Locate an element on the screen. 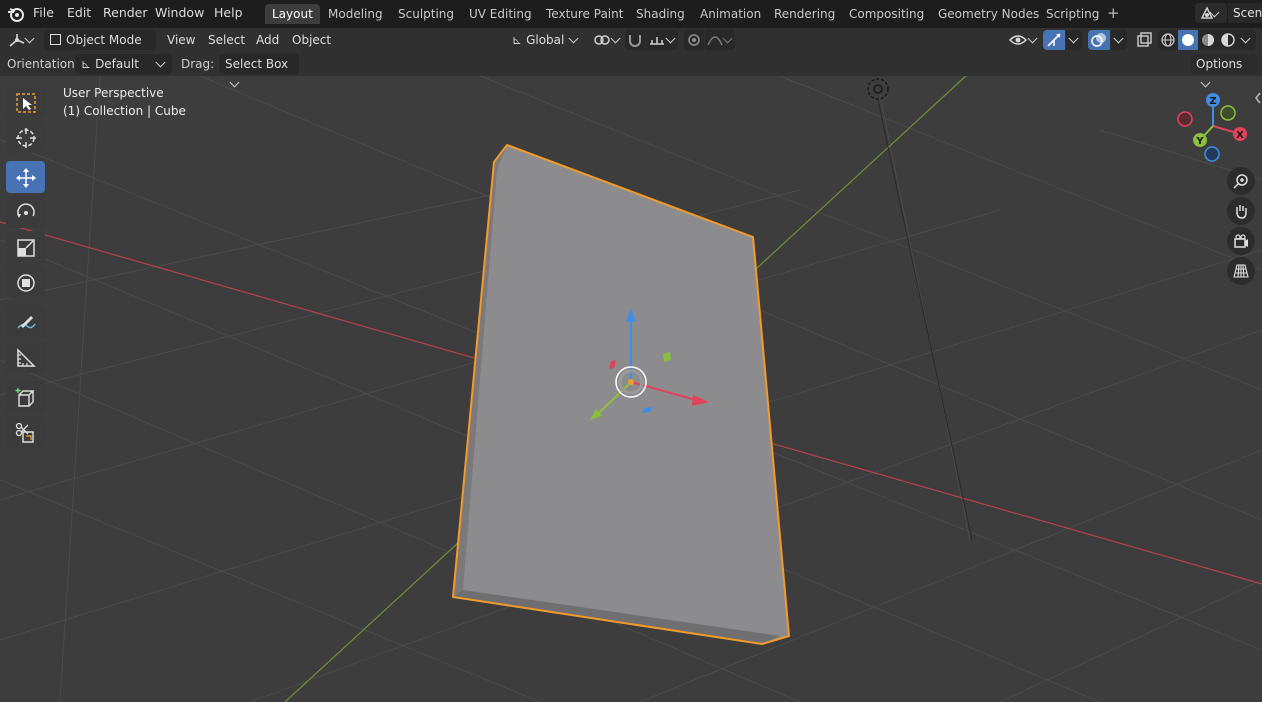 The width and height of the screenshot is (1262, 702). eye-icon is located at coordinates (1018, 40).